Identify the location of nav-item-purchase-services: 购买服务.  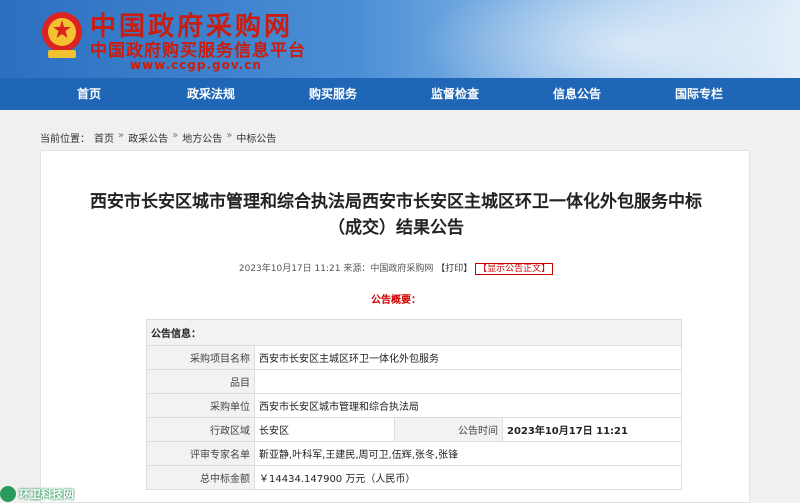
(333, 94).